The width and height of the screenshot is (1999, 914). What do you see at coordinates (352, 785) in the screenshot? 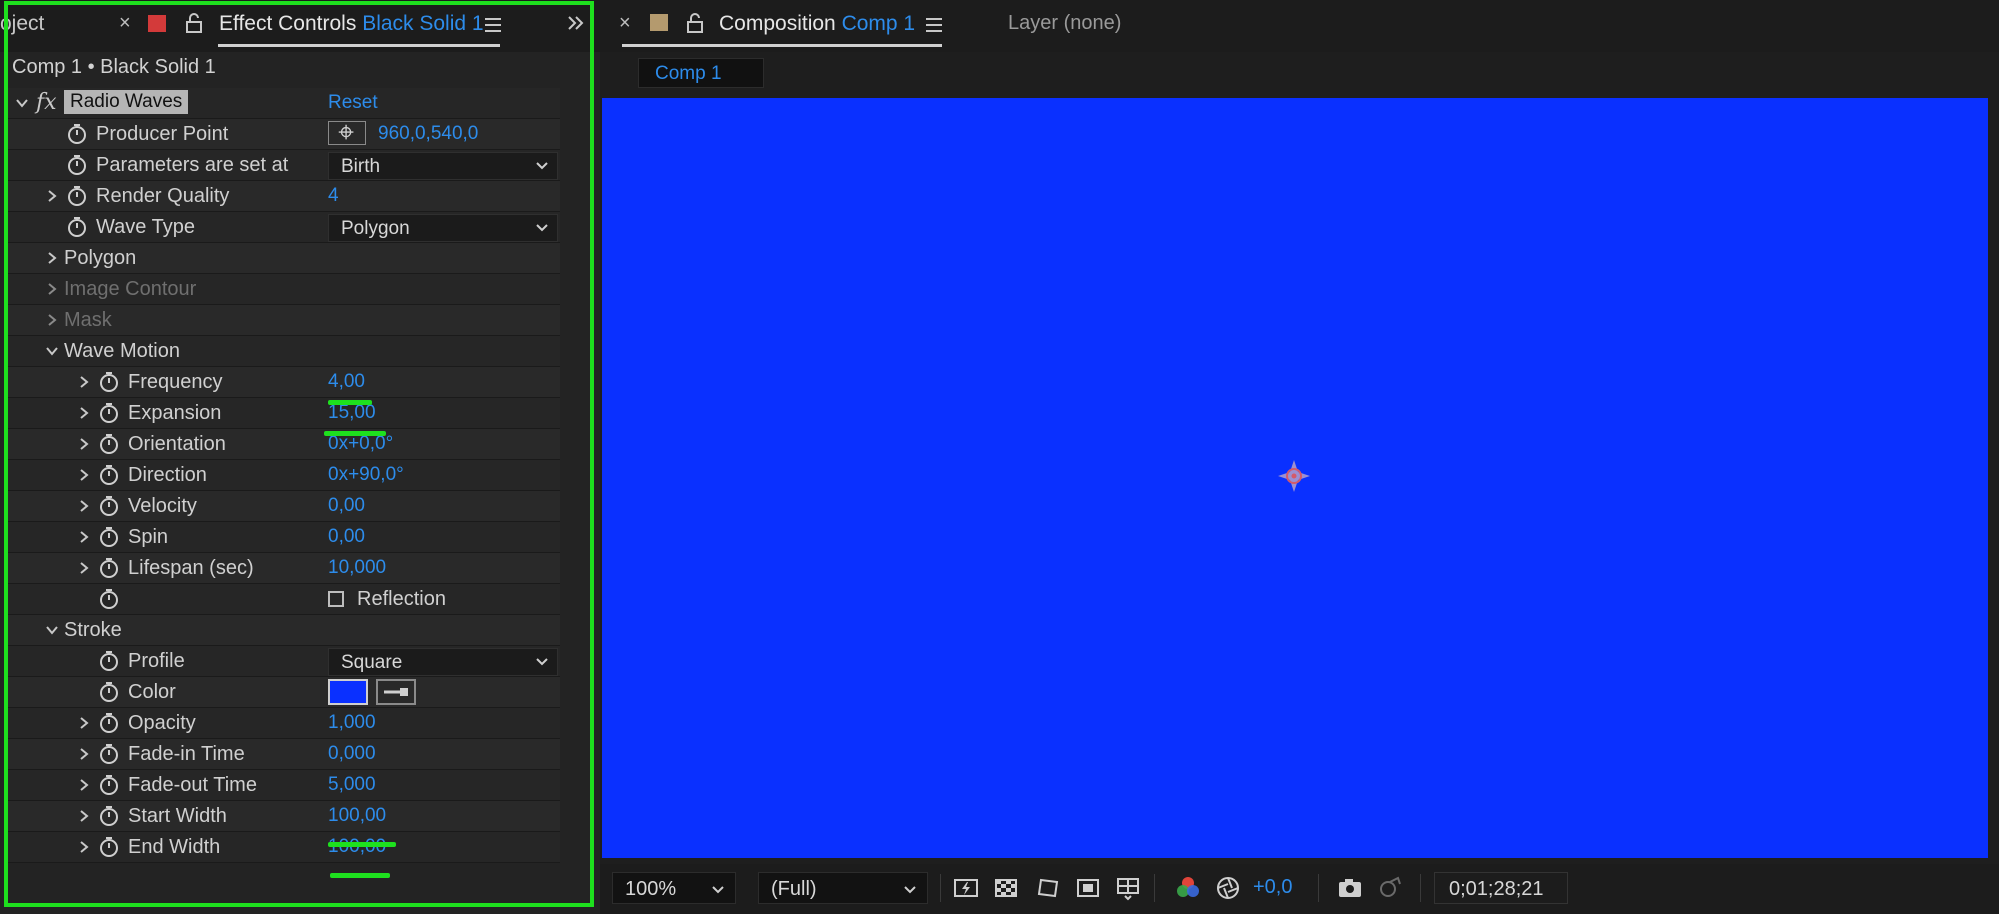
I see `property-value: 5,000` at bounding box center [352, 785].